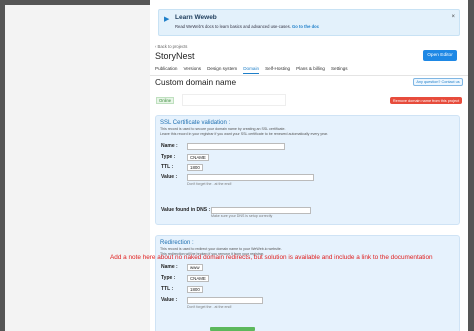 The image size is (474, 331). What do you see at coordinates (236, 146) in the screenshot?
I see `ssl-name-field` at bounding box center [236, 146].